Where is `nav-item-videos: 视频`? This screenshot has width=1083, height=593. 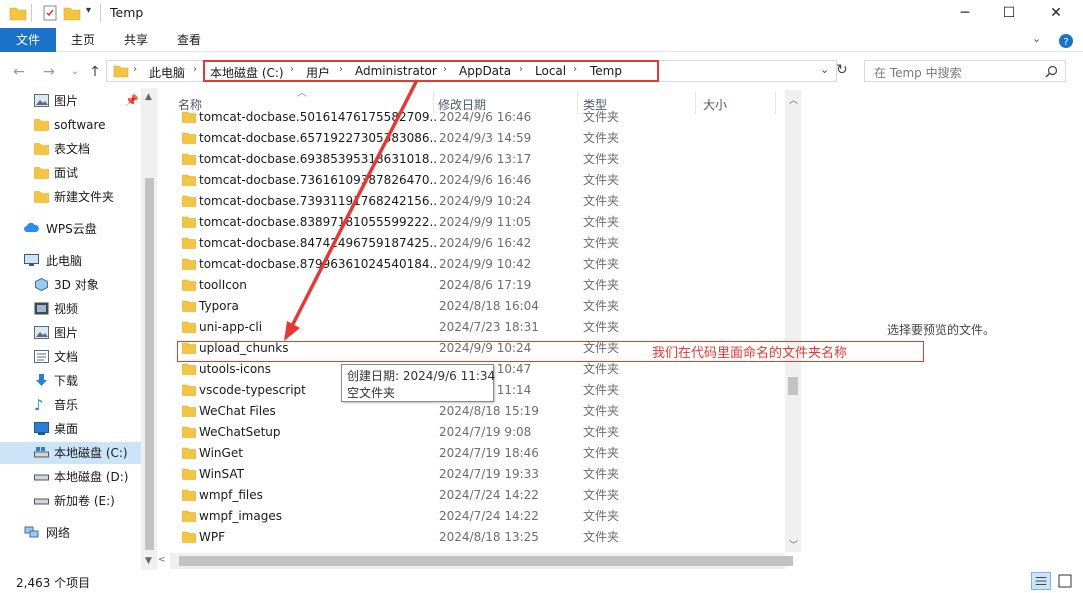
nav-item-videos: 视频 is located at coordinates (70, 309).